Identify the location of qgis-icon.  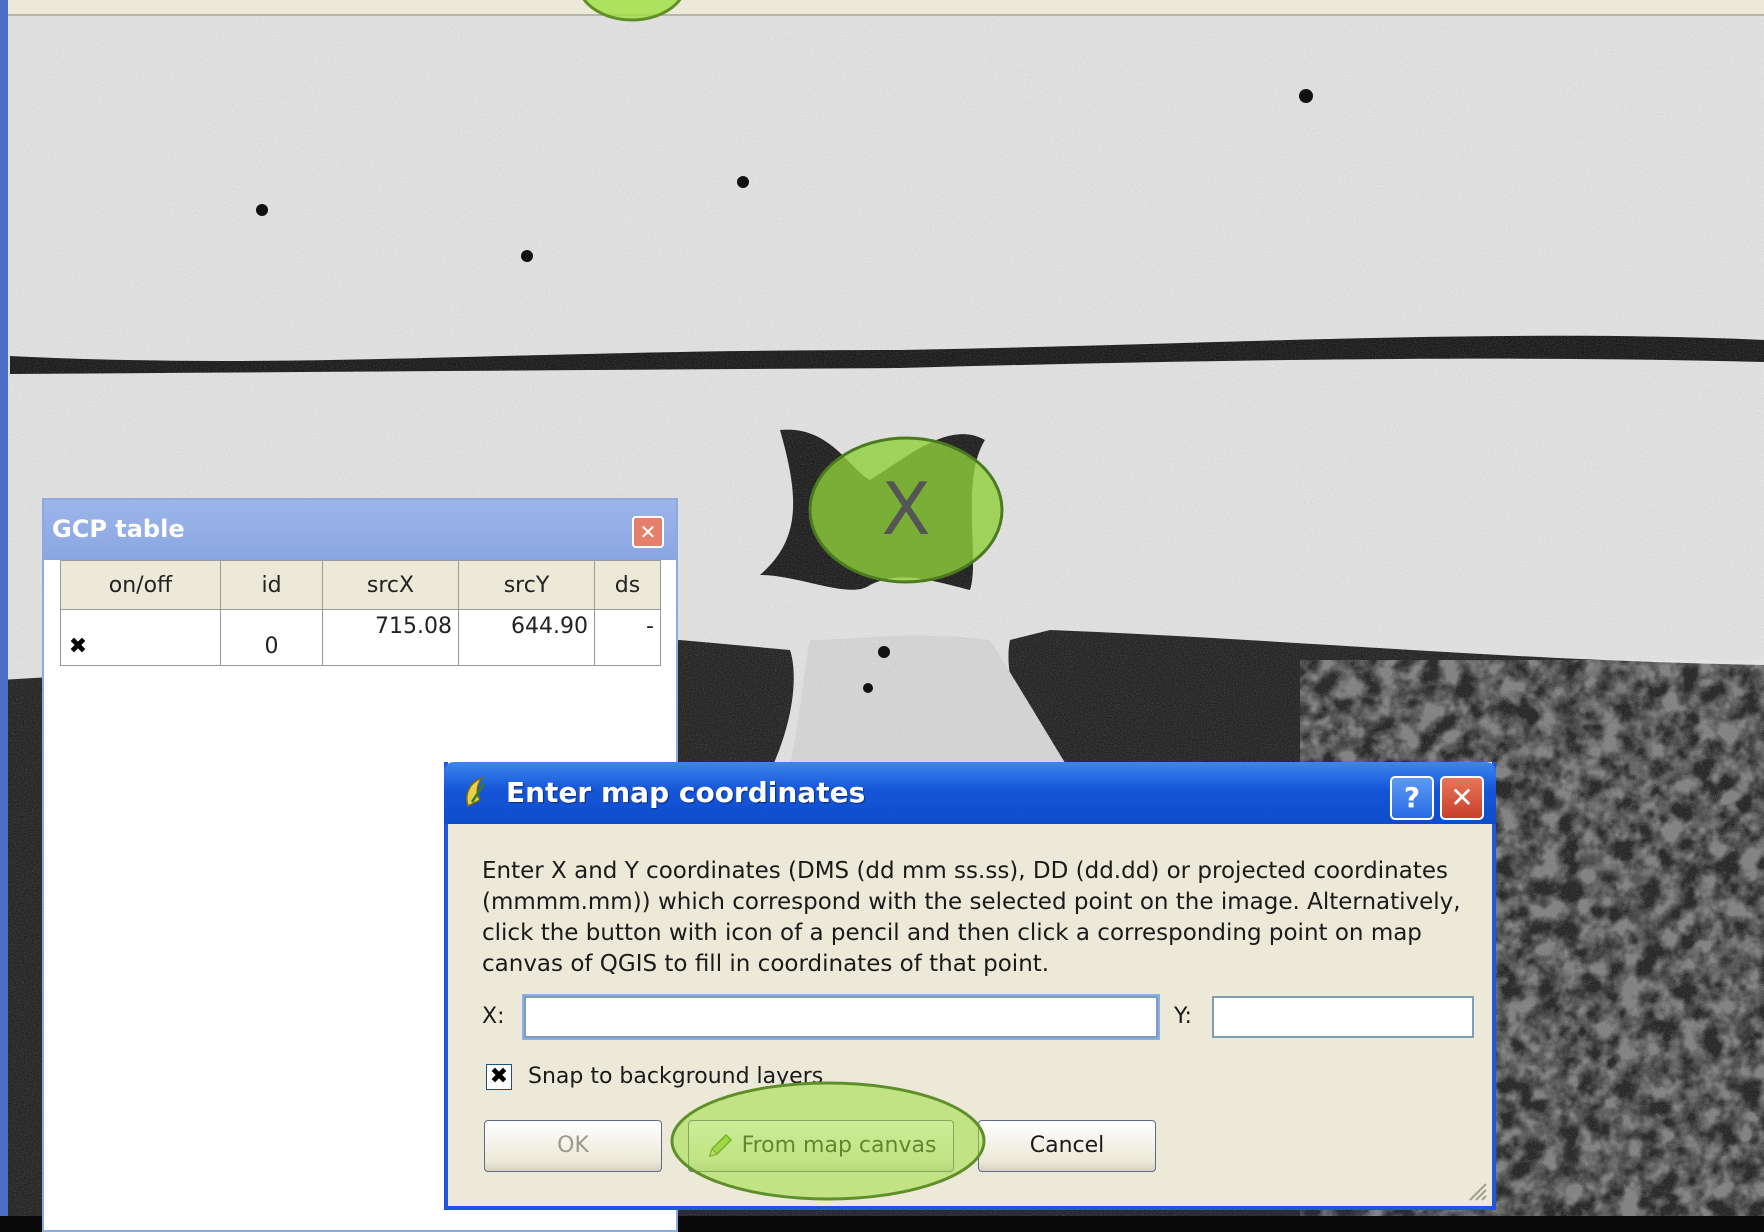
(476, 792).